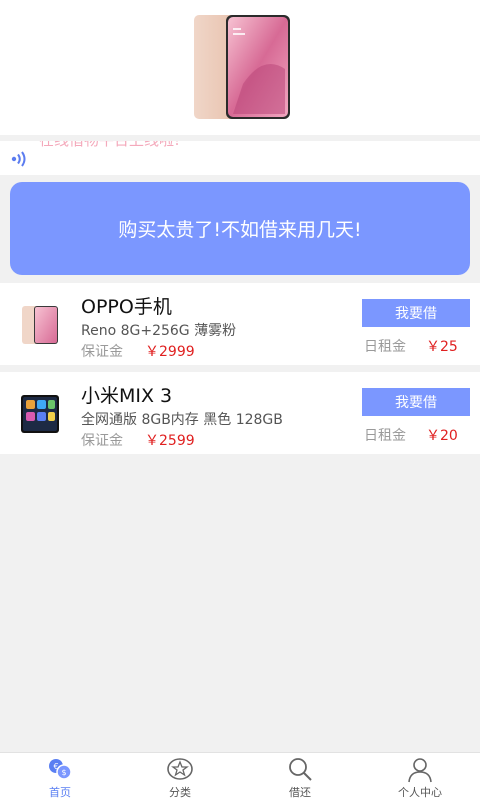  What do you see at coordinates (180, 769) in the screenshot?
I see `category-star-icon` at bounding box center [180, 769].